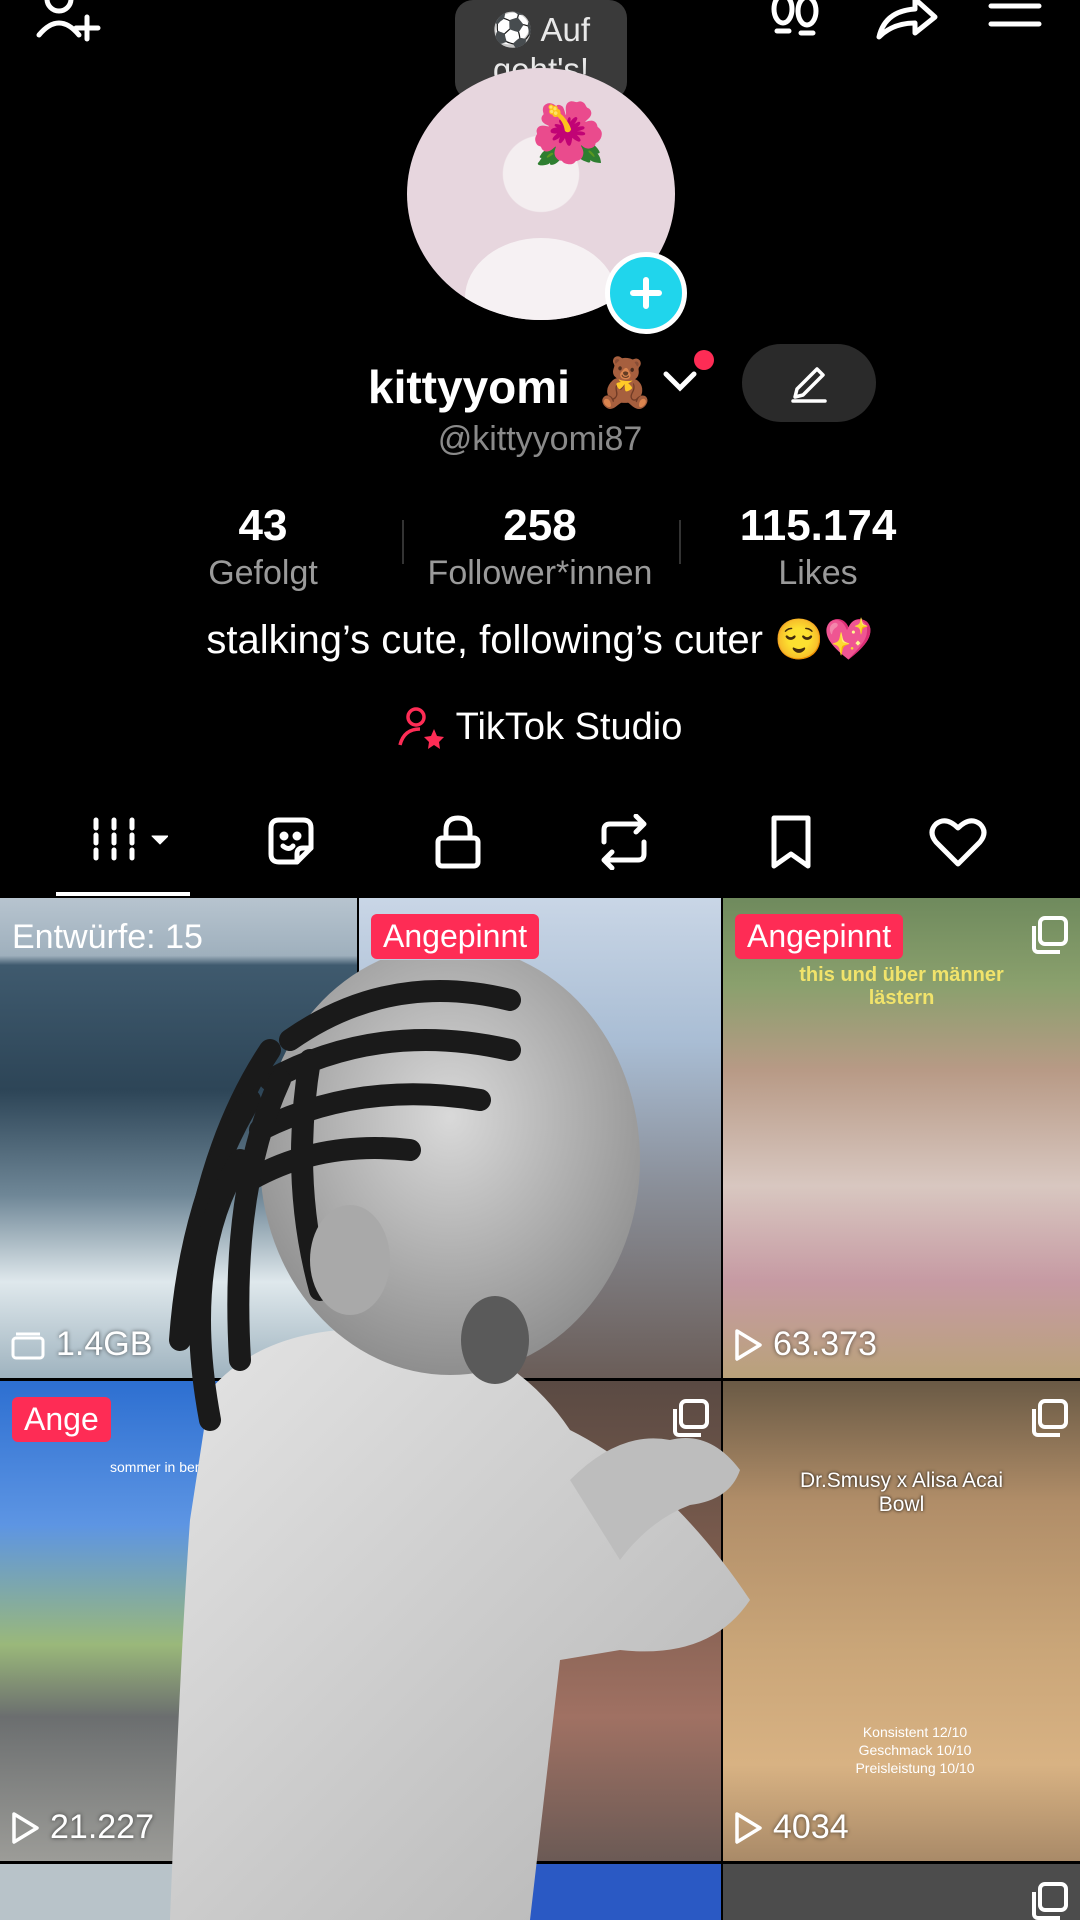 The width and height of the screenshot is (1080, 1920). I want to click on tab-saved, so click(791, 842).